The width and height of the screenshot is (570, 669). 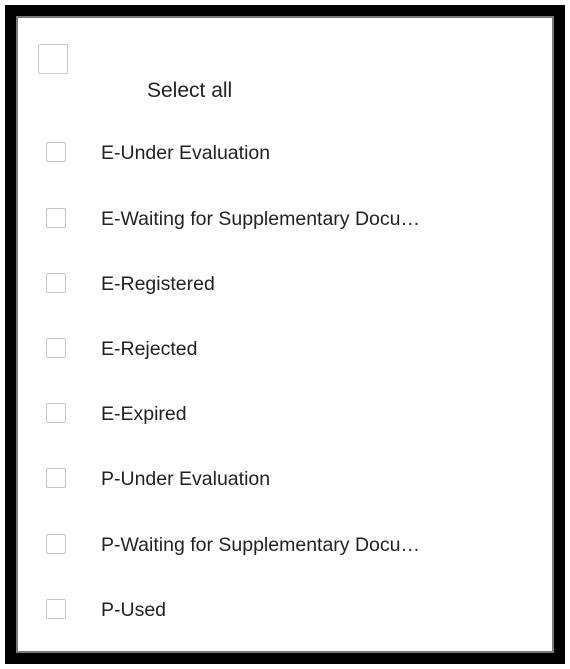 I want to click on option-e-rejected: E-Rejected, so click(x=285, y=357).